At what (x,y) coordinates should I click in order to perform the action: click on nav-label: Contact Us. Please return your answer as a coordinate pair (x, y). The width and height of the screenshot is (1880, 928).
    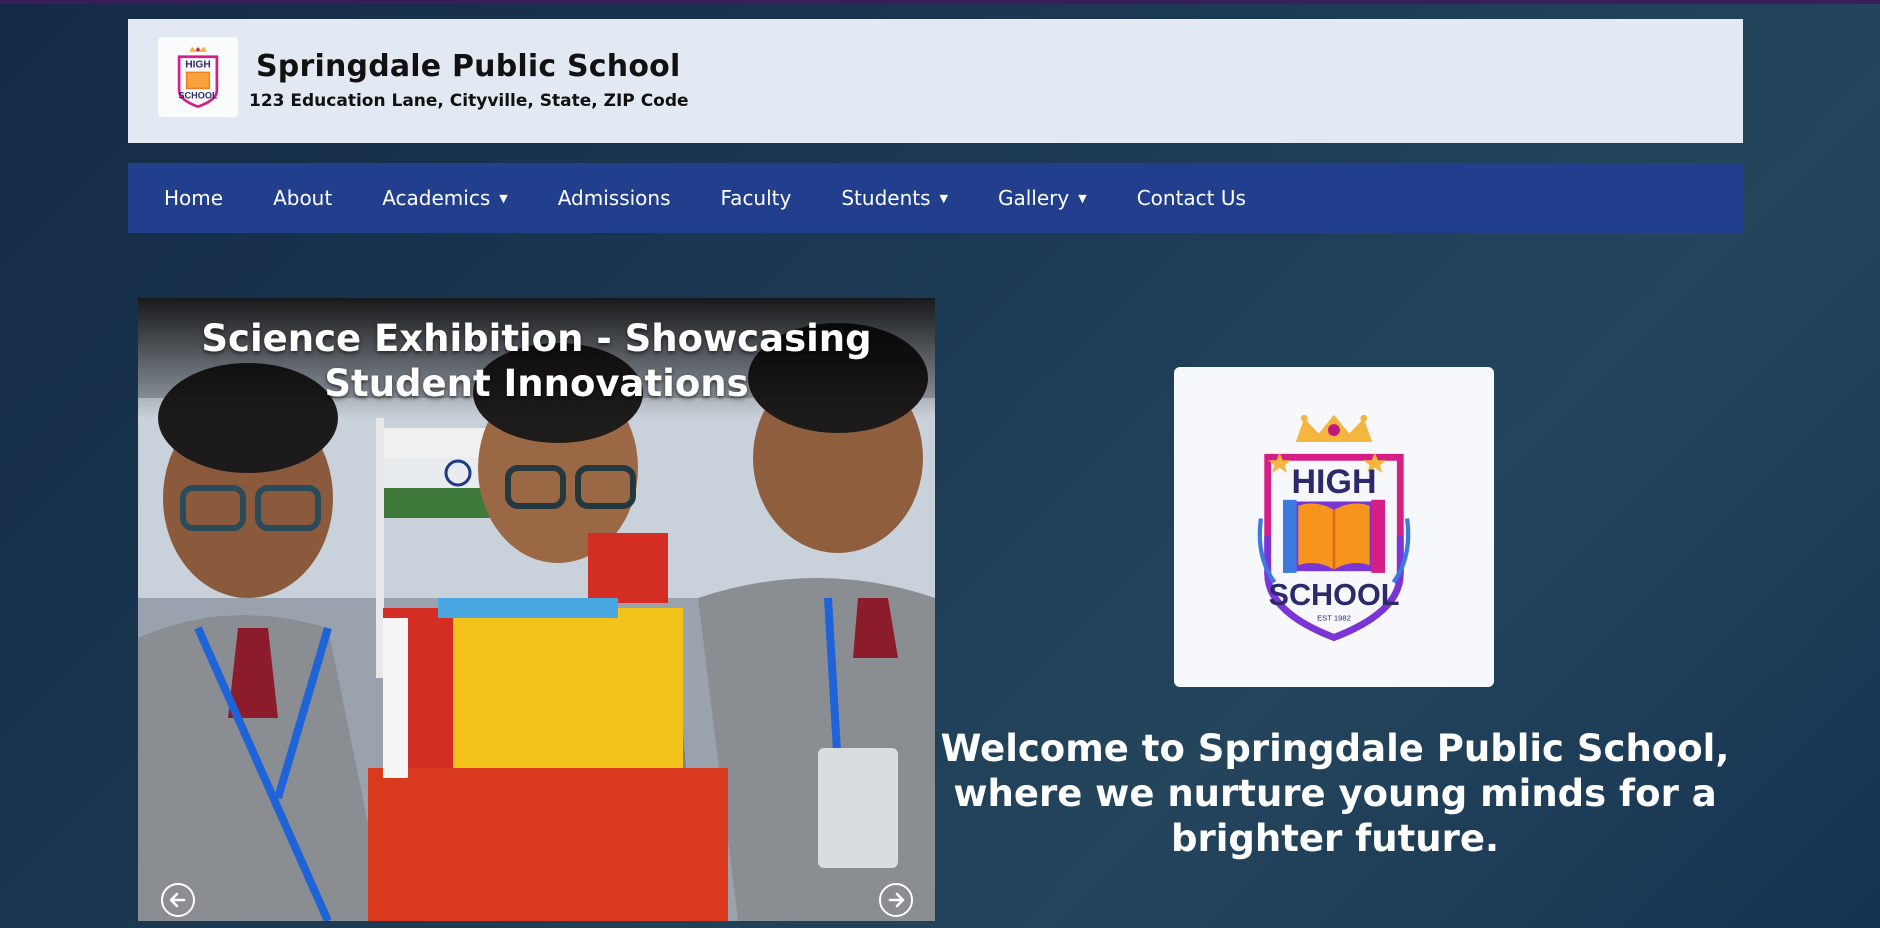
    Looking at the image, I should click on (1191, 198).